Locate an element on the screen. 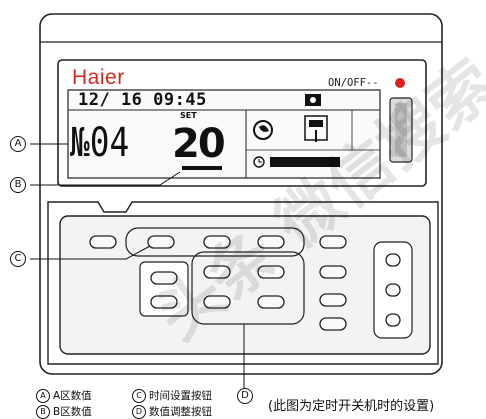 The image size is (486, 419). legend-text-a: A区数值 is located at coordinates (72, 396).